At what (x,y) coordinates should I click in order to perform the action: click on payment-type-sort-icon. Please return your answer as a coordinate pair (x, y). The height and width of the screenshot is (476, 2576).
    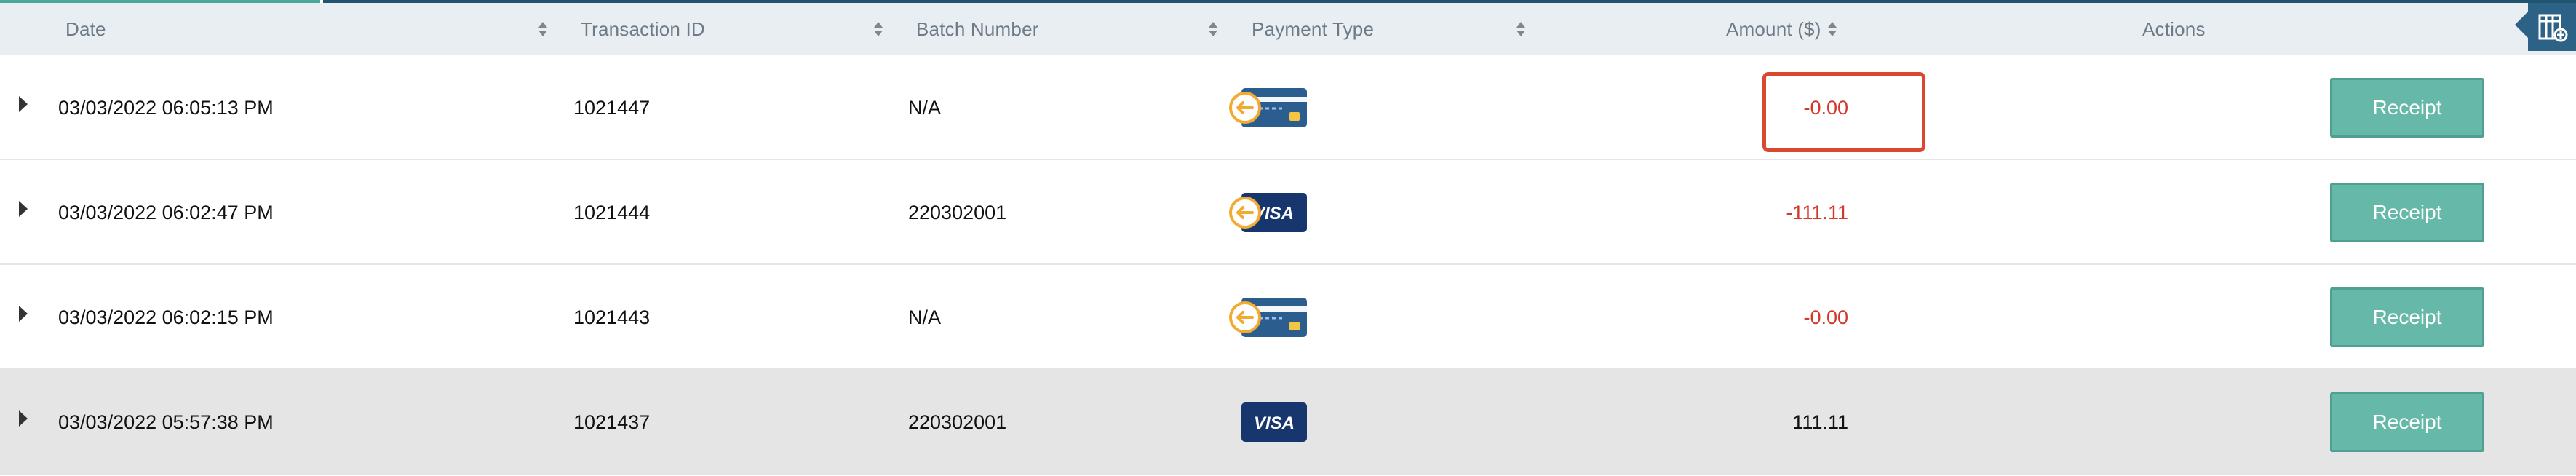
    Looking at the image, I should click on (1521, 29).